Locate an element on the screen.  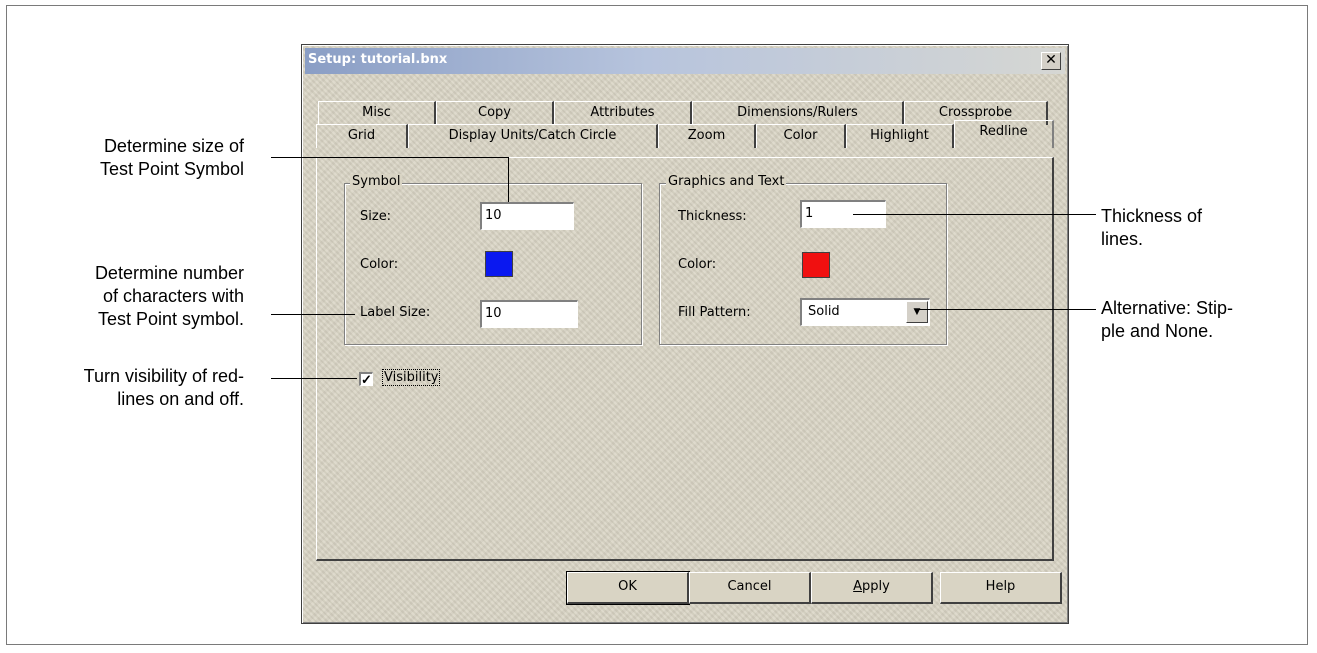
thickness-label: Thickness: is located at coordinates (712, 216).